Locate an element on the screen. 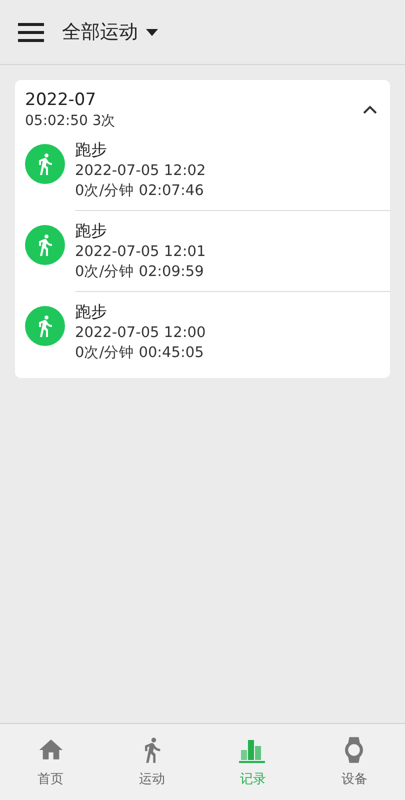  collapse-button is located at coordinates (370, 110).